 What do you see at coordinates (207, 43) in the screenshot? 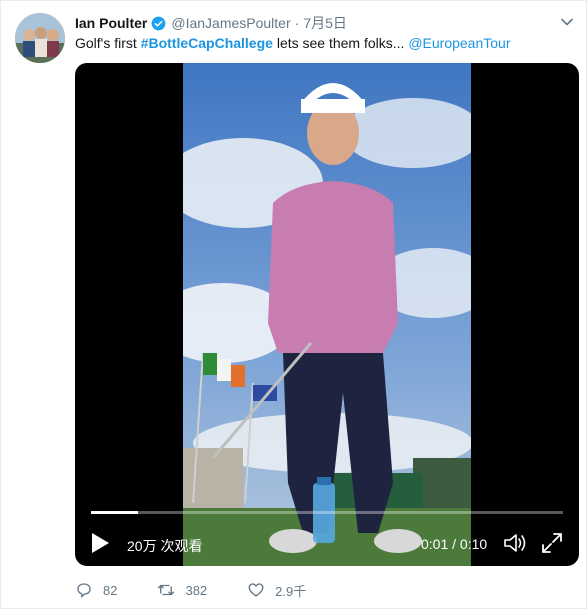
I see `hashtag-link: #BottleCapChallege` at bounding box center [207, 43].